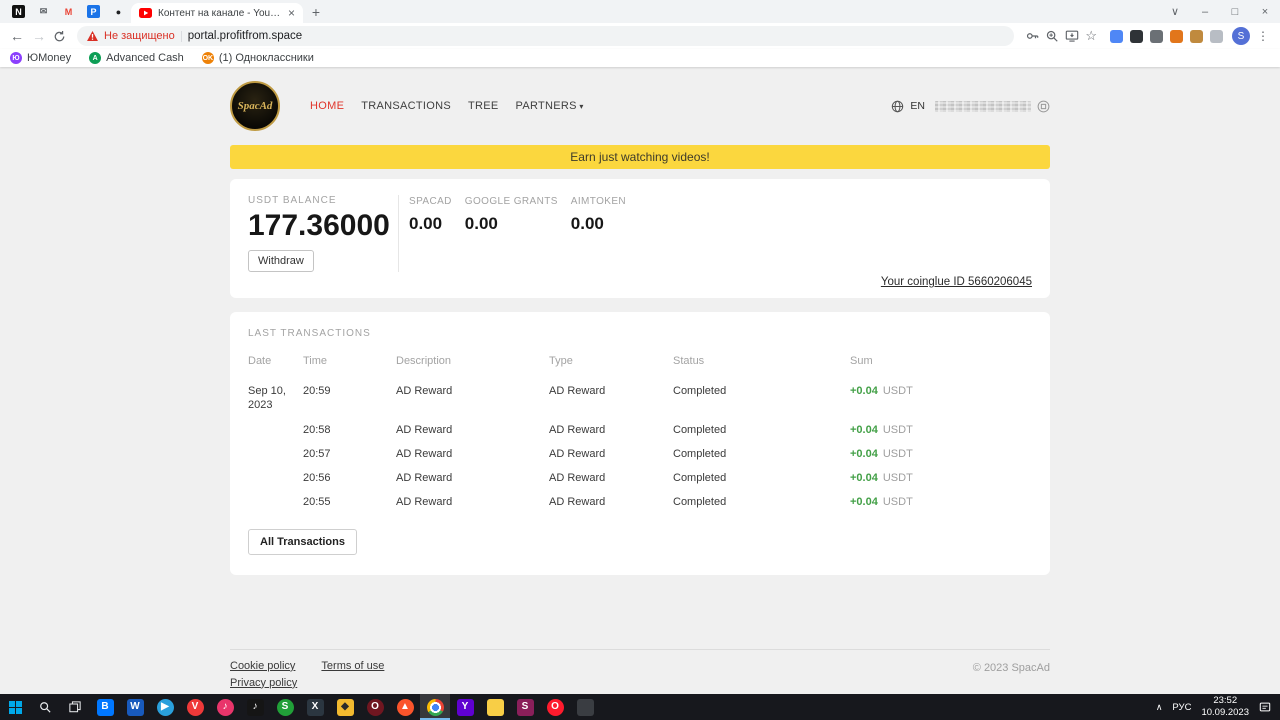 Image resolution: width=1280 pixels, height=720 pixels. Describe the element at coordinates (1043, 106) in the screenshot. I see `copy-id-icon` at that location.